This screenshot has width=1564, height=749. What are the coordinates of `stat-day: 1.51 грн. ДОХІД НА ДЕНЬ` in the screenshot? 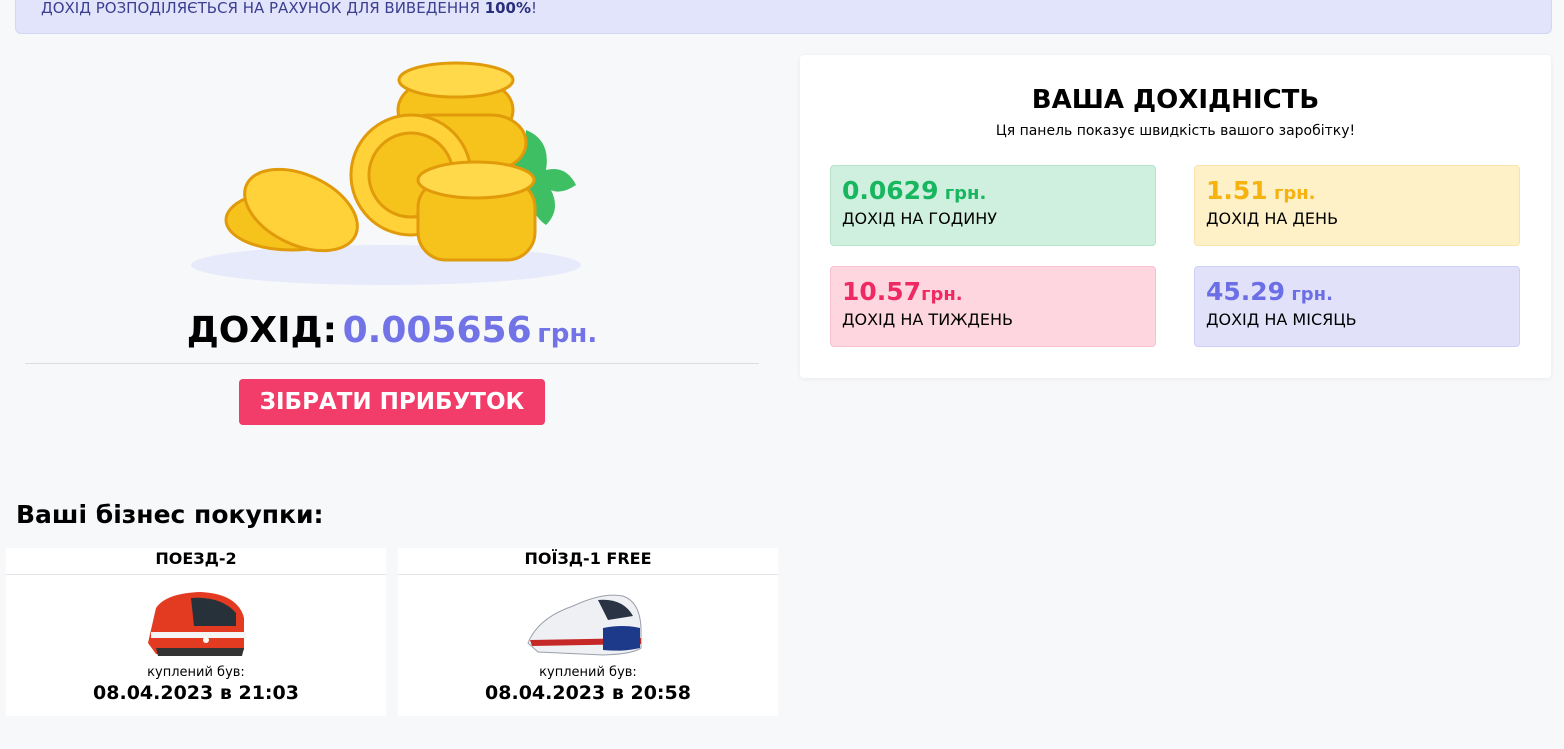 It's located at (1357, 205).